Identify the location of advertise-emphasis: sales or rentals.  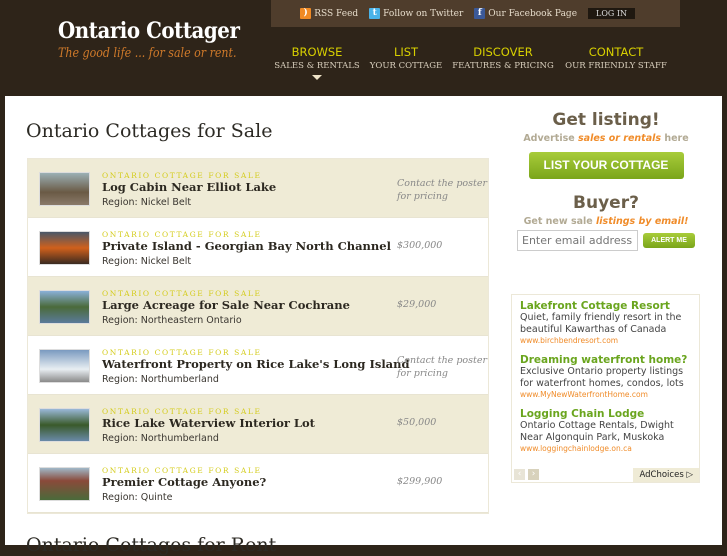
(620, 138).